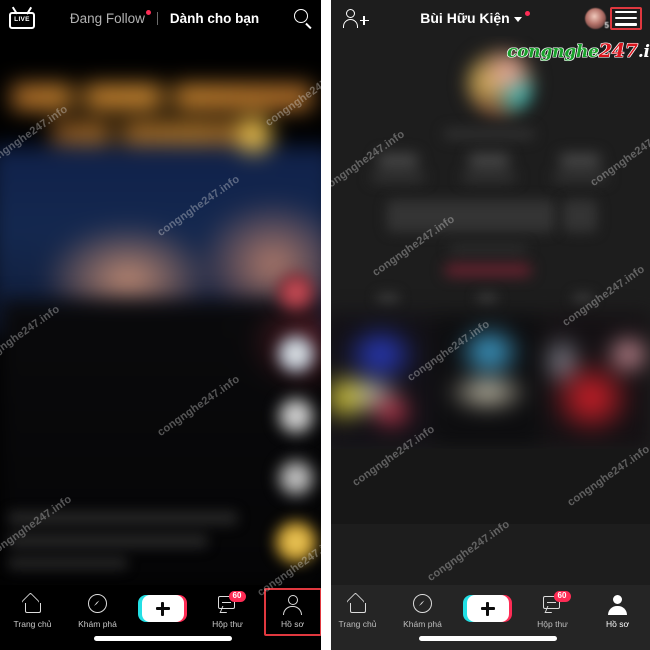 The width and height of the screenshot is (650, 650). What do you see at coordinates (471, 216) in the screenshot?
I see `edit-profile-button` at bounding box center [471, 216].